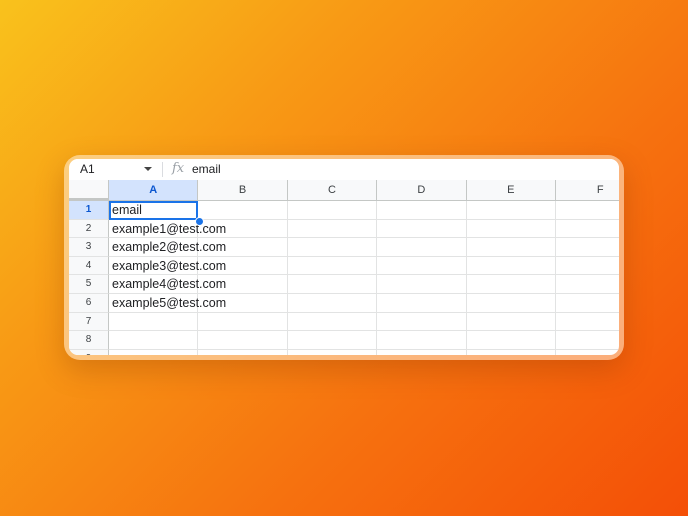 The image size is (688, 516). Describe the element at coordinates (344, 169) in the screenshot. I see `formula-bar: A1 fx email` at that location.